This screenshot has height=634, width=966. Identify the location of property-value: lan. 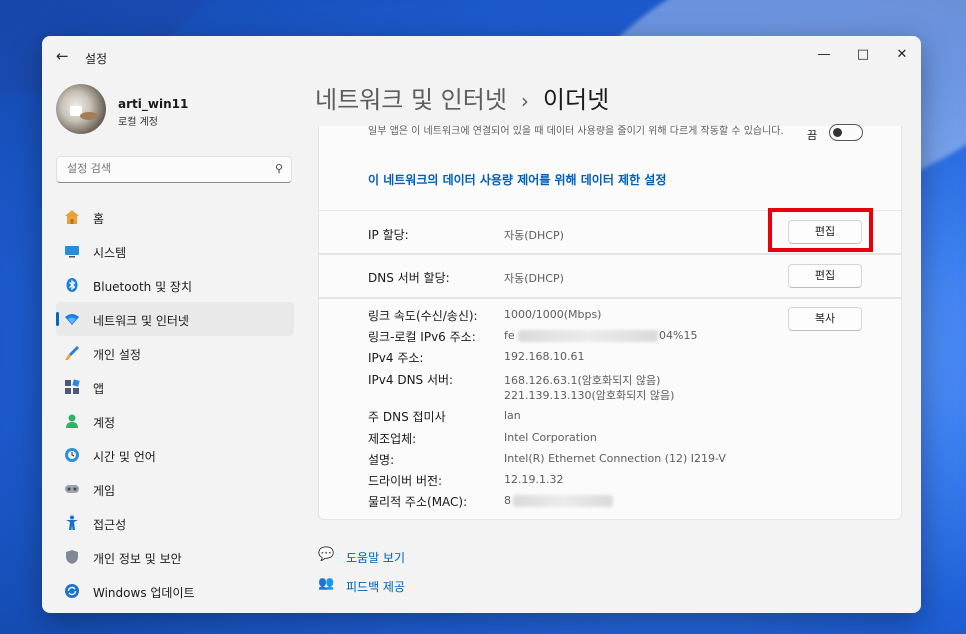
(512, 415).